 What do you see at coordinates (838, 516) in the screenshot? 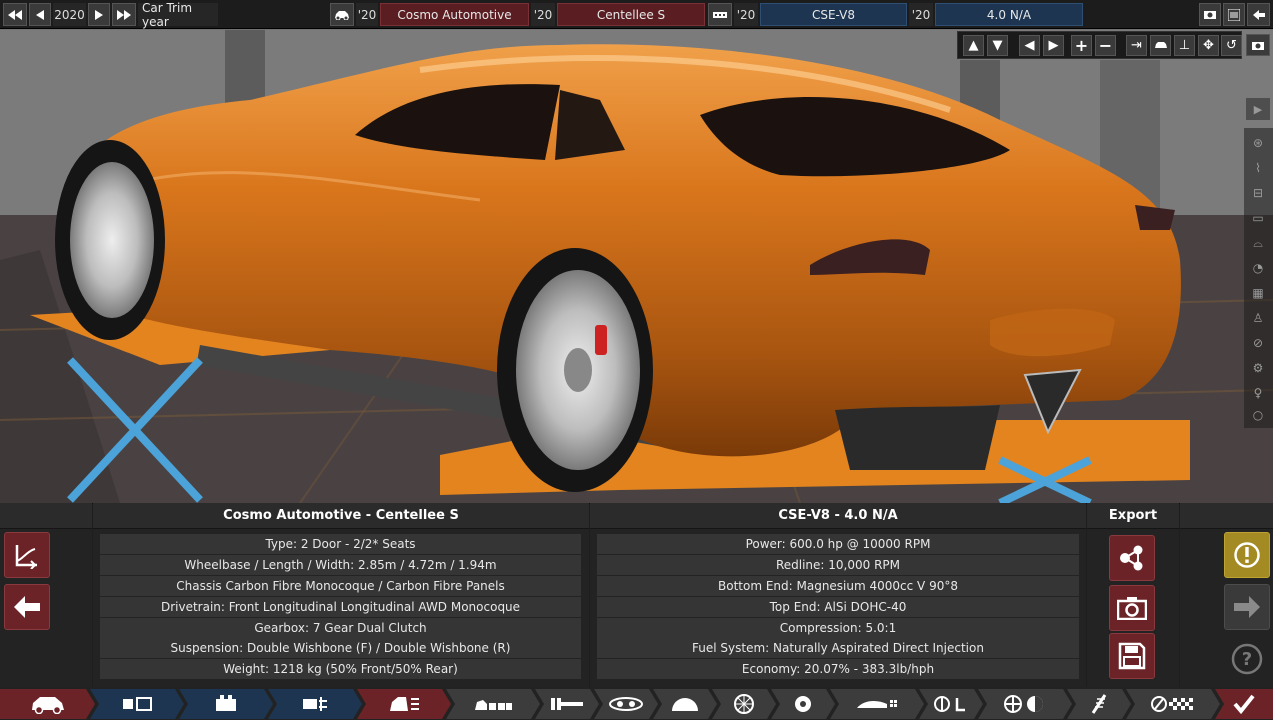
I see `engine-info-title: CSE-V8 - 4.0 N/A` at bounding box center [838, 516].